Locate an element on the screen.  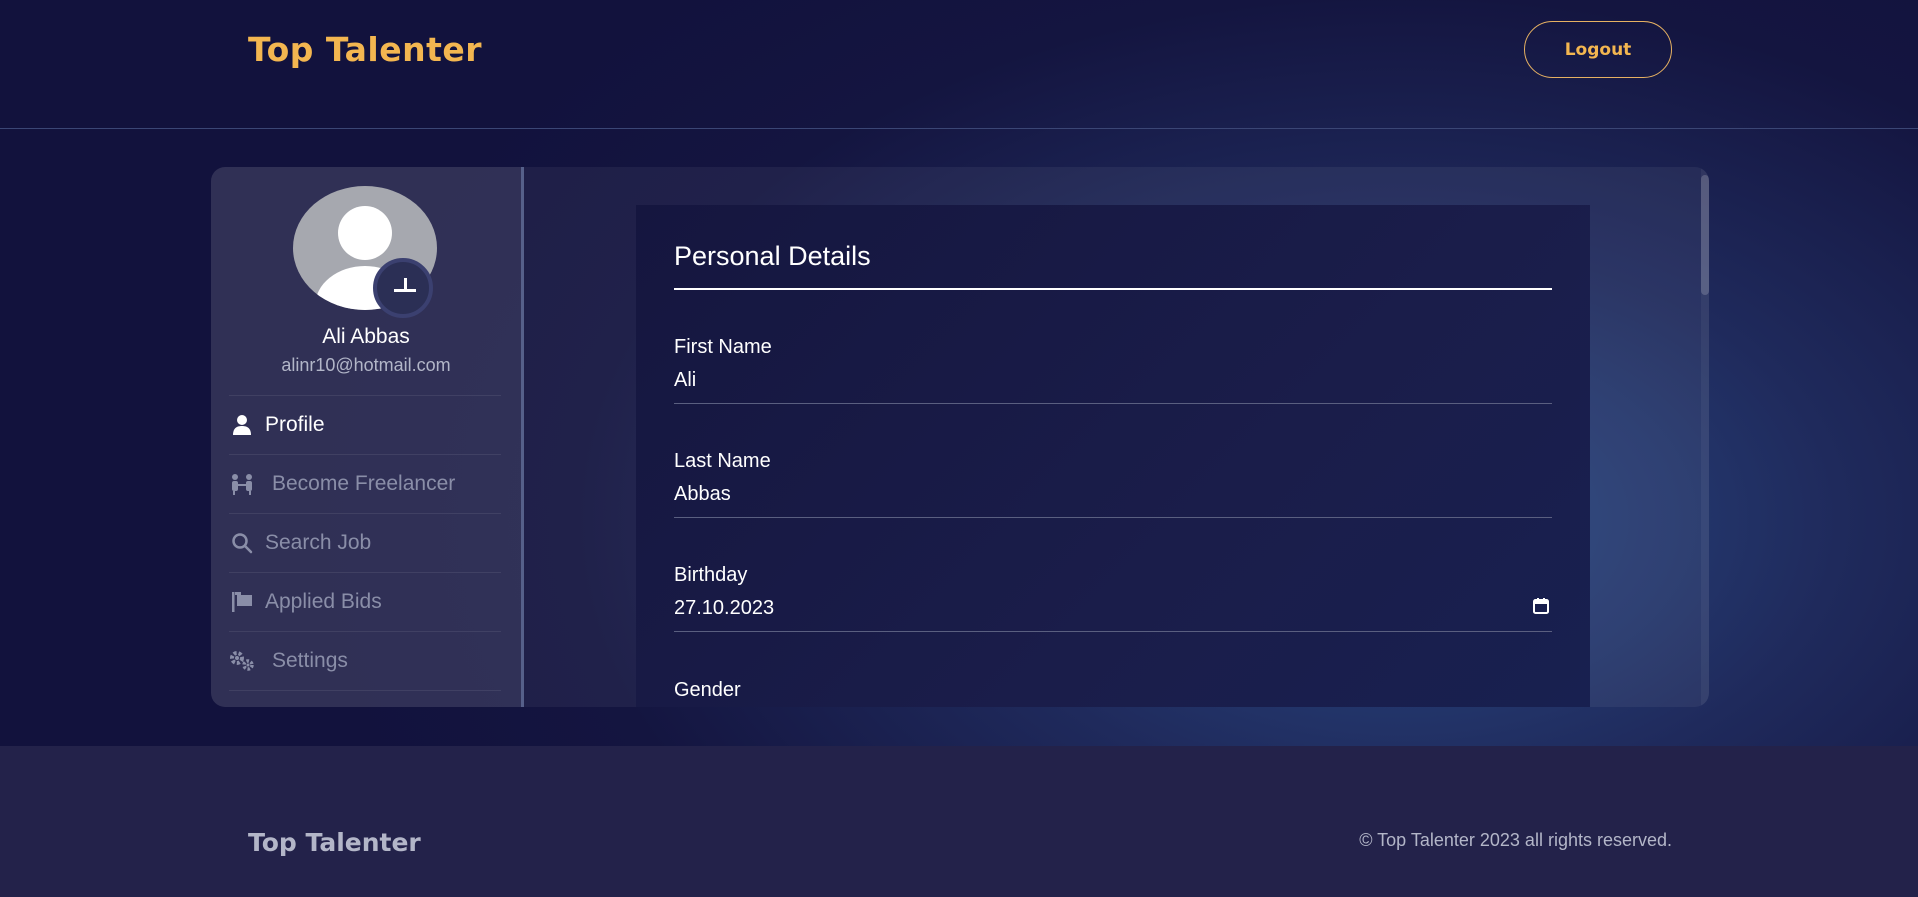
user-name: Ali Abbas is located at coordinates (366, 336).